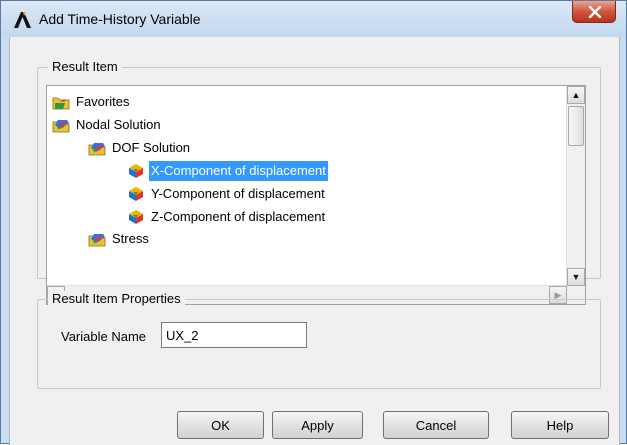 The height and width of the screenshot is (445, 627). I want to click on tree-item: Stress, so click(119, 238).